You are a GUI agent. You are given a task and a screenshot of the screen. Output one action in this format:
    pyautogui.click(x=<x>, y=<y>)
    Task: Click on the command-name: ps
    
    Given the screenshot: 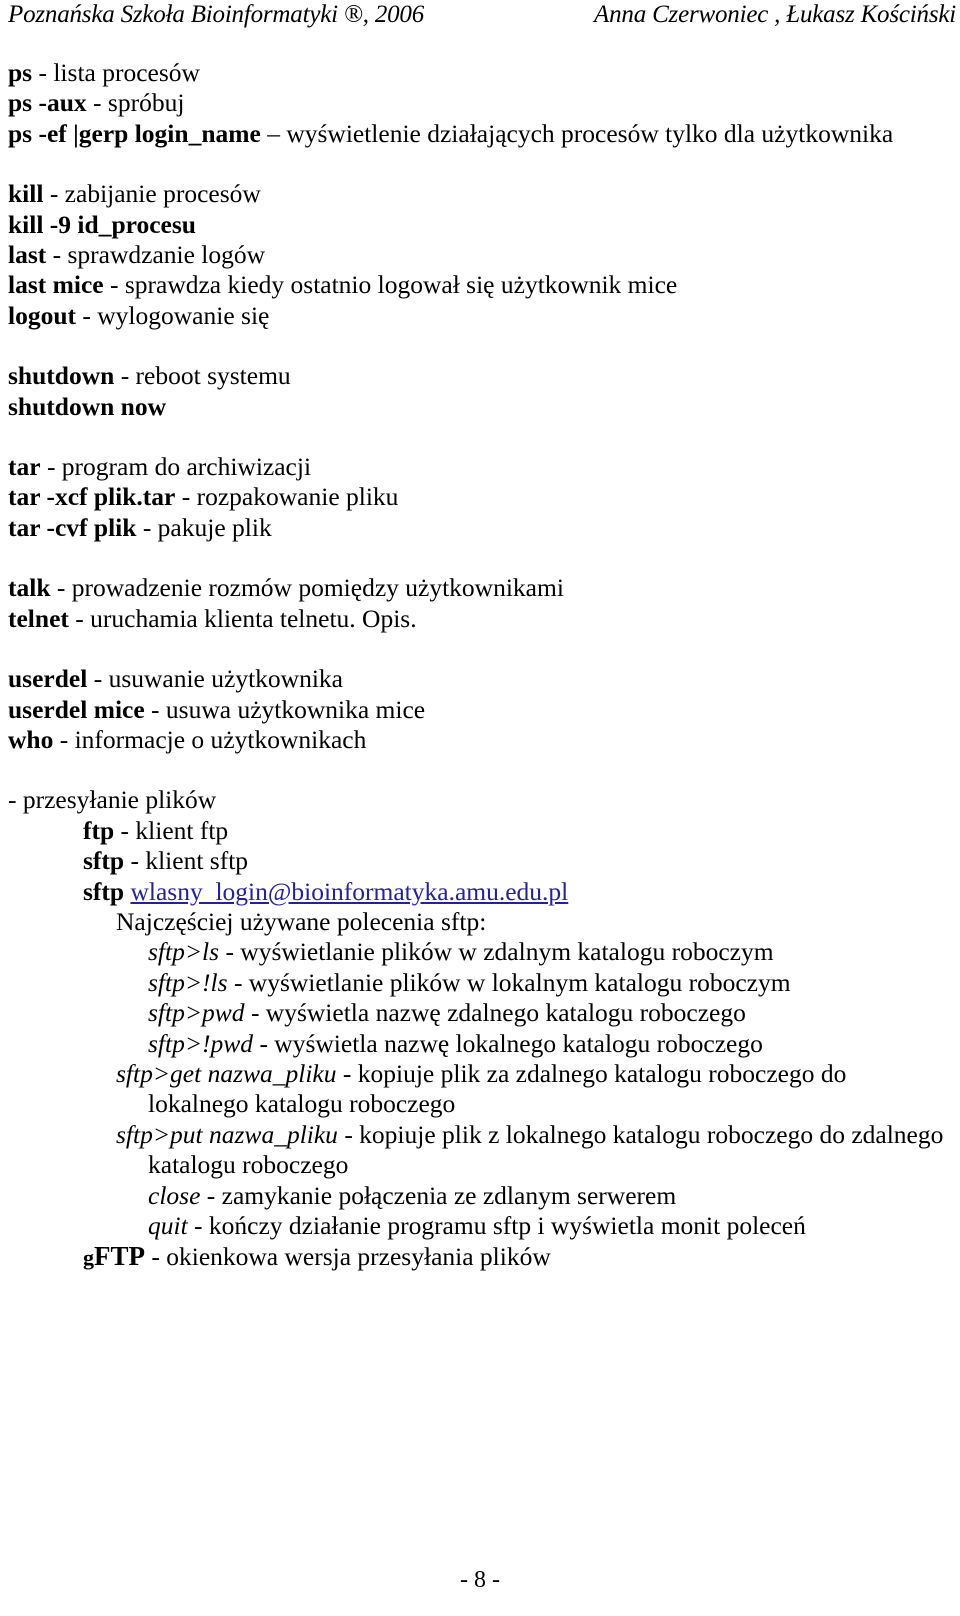 What is the action you would take?
    pyautogui.click(x=20, y=72)
    